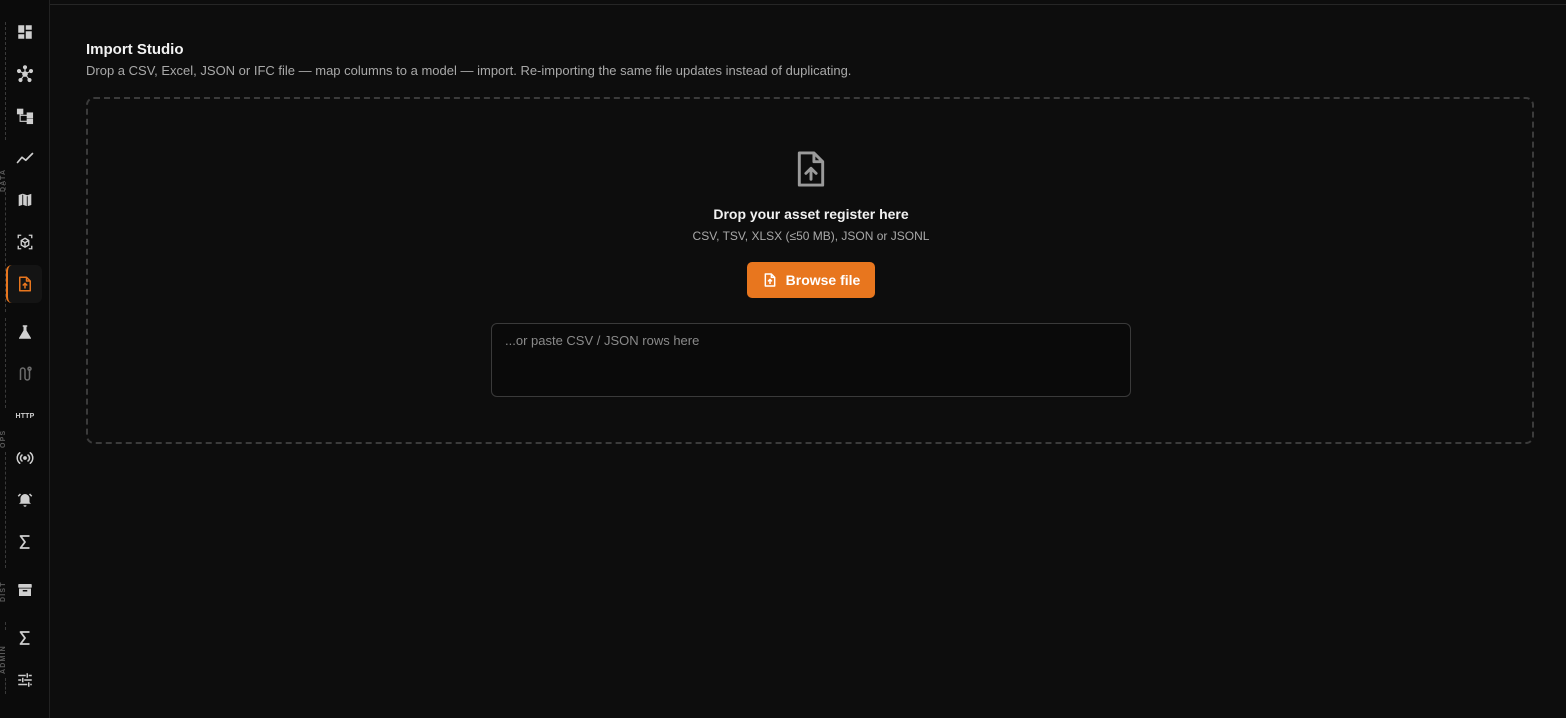 The width and height of the screenshot is (1566, 718). Describe the element at coordinates (25, 74) in the screenshot. I see `network-icon` at that location.